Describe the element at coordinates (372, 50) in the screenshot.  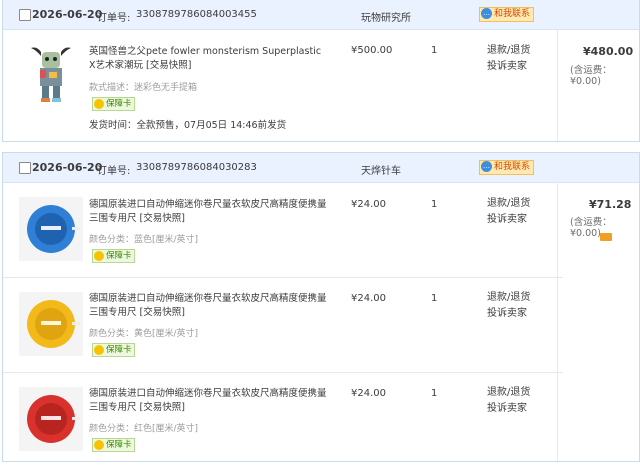
I see `unit-price: ¥500.00` at that location.